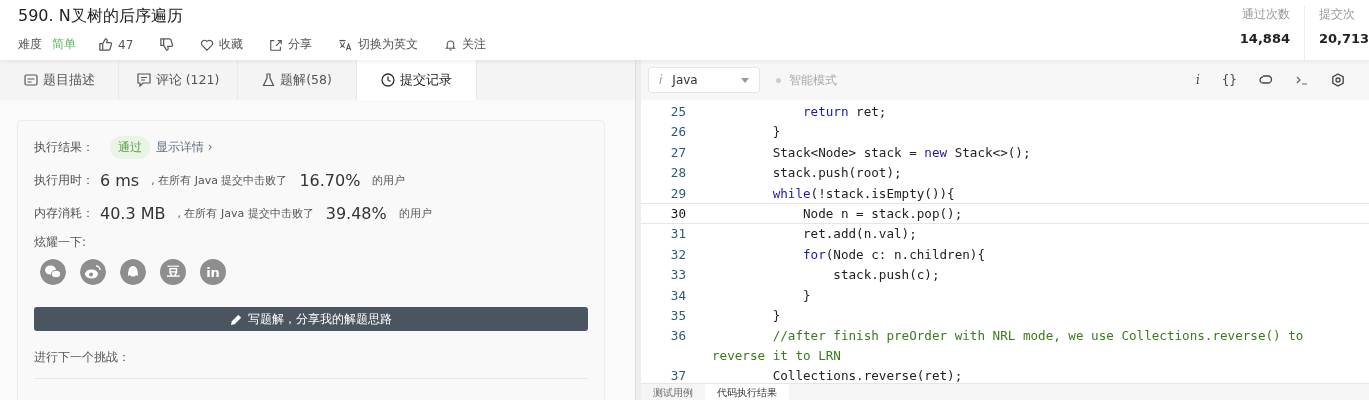  I want to click on result-label: 执行结果：, so click(64, 147).